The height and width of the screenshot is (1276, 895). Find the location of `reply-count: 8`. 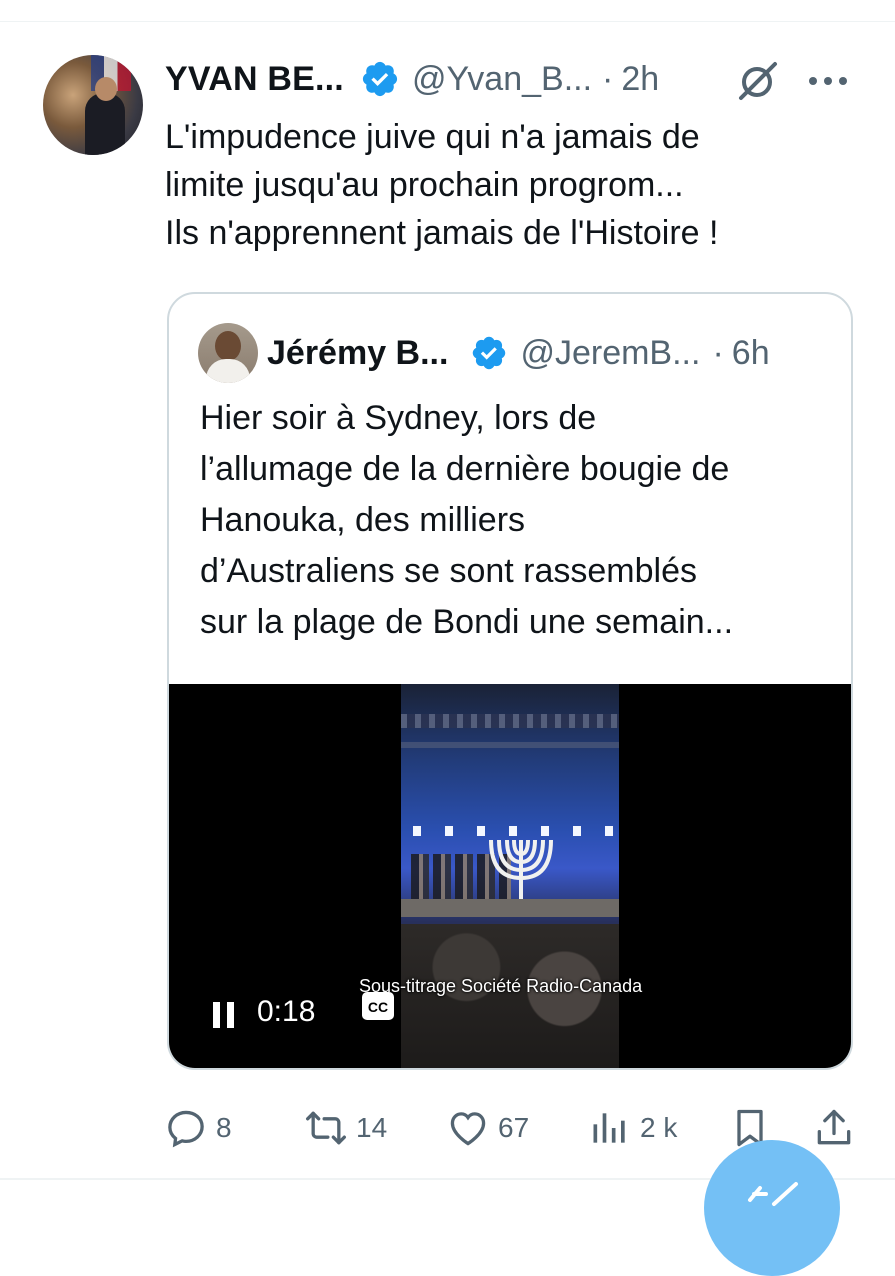

reply-count: 8 is located at coordinates (224, 1127).